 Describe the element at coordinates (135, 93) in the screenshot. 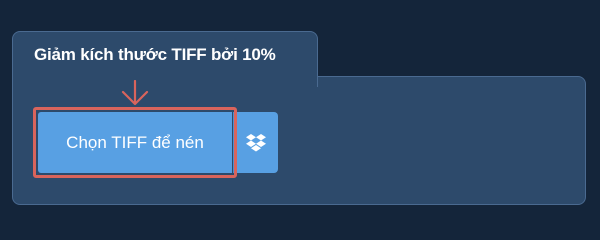

I see `arrow-down-icon` at that location.